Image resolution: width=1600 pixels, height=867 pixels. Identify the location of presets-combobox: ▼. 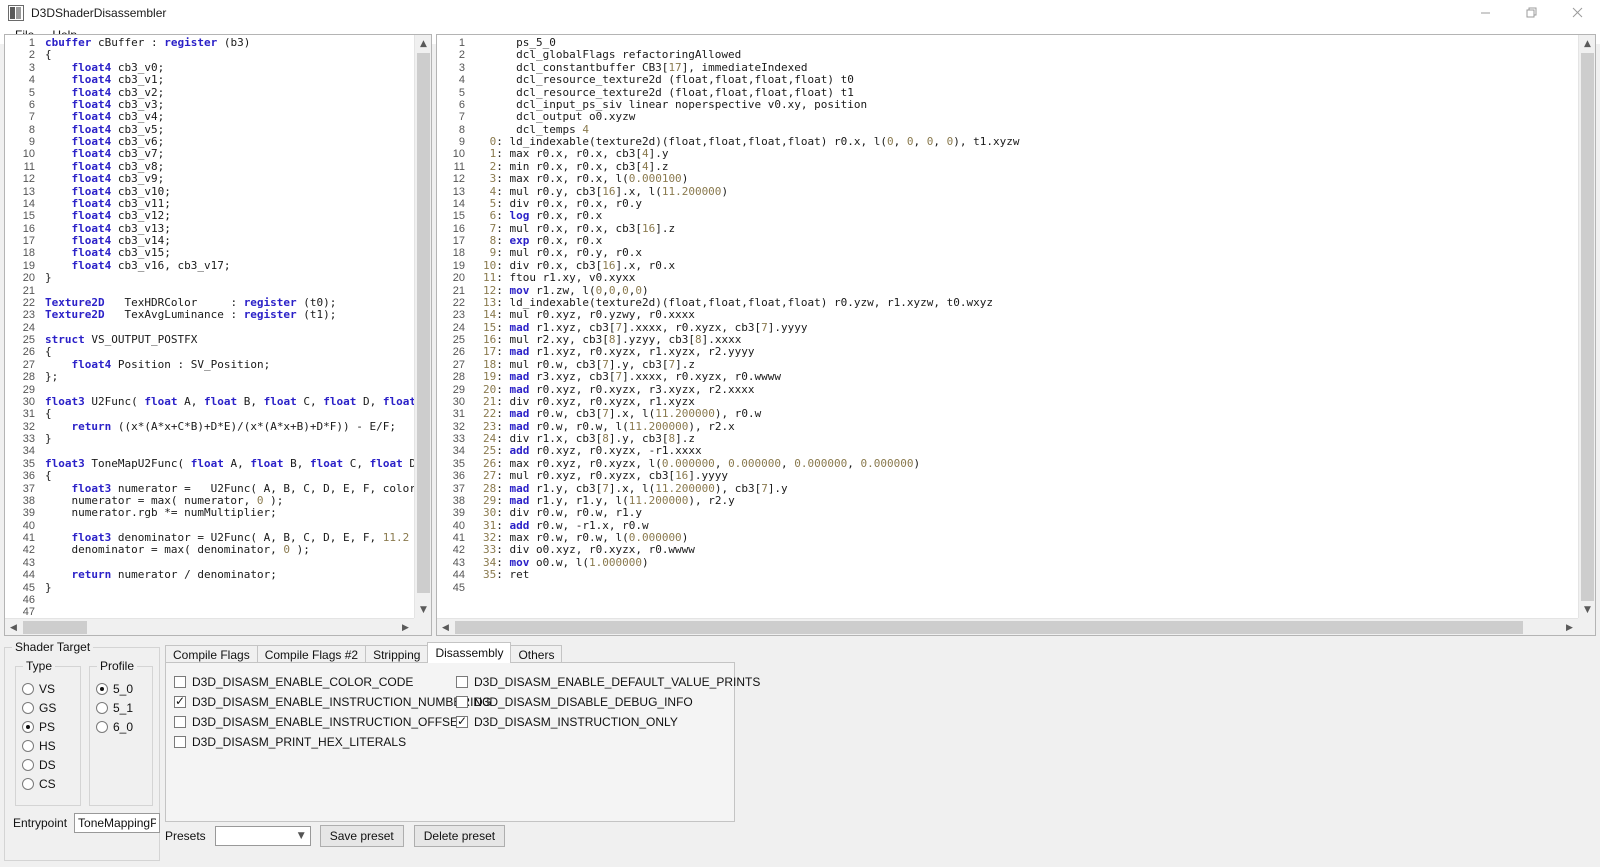
(262, 836).